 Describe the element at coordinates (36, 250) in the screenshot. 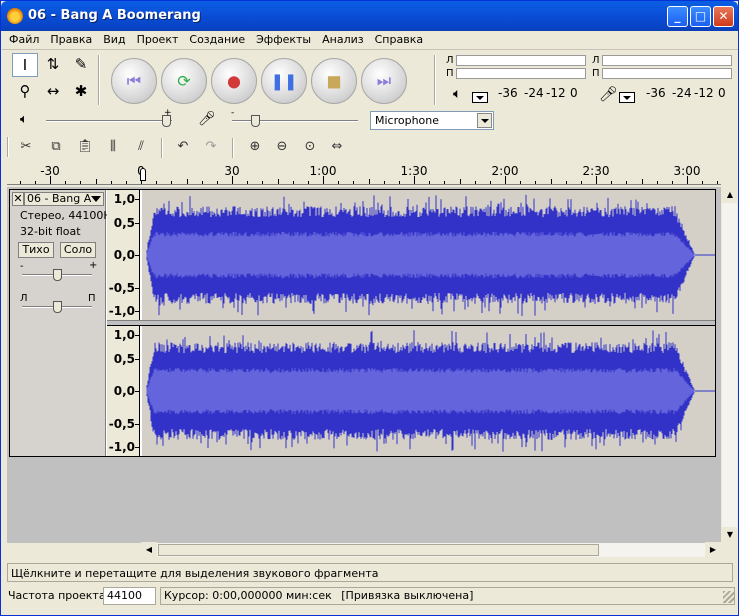

I see `mute-button: Тихо` at that location.